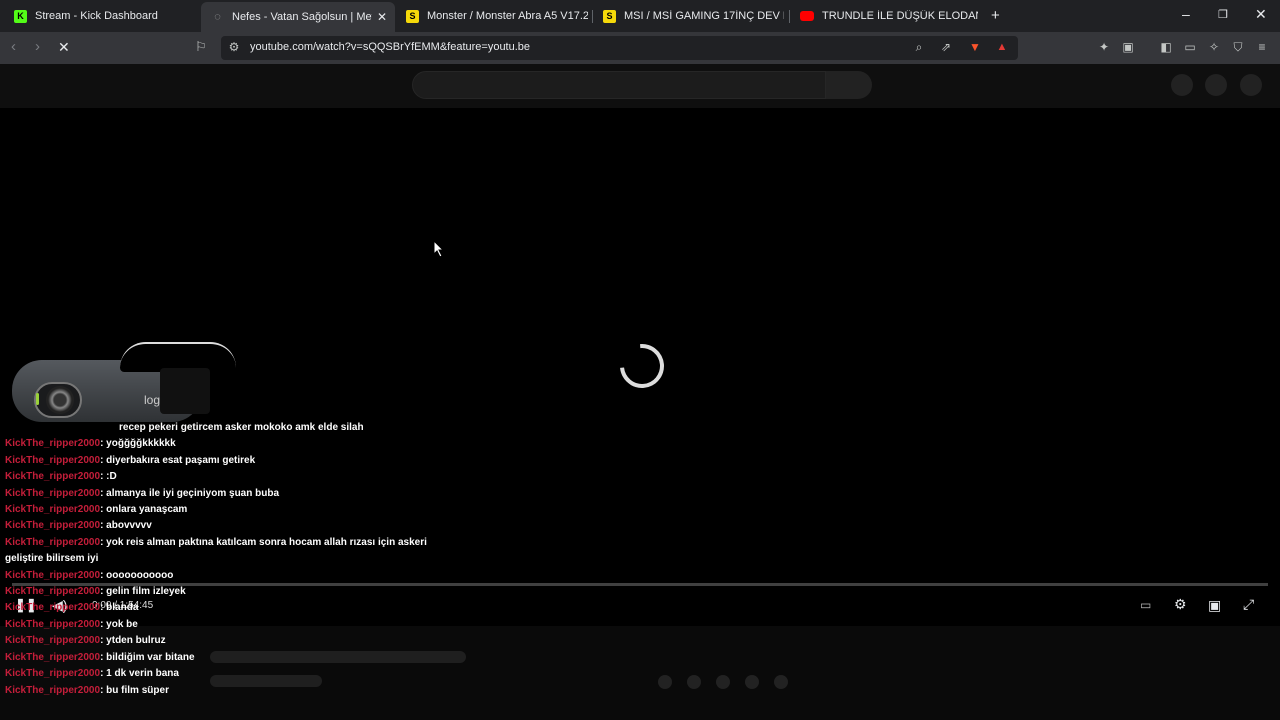  I want to click on tab-msi: S MSI / MSİ GAMING 17İNÇ DEV EKRA, so click(690, 16).